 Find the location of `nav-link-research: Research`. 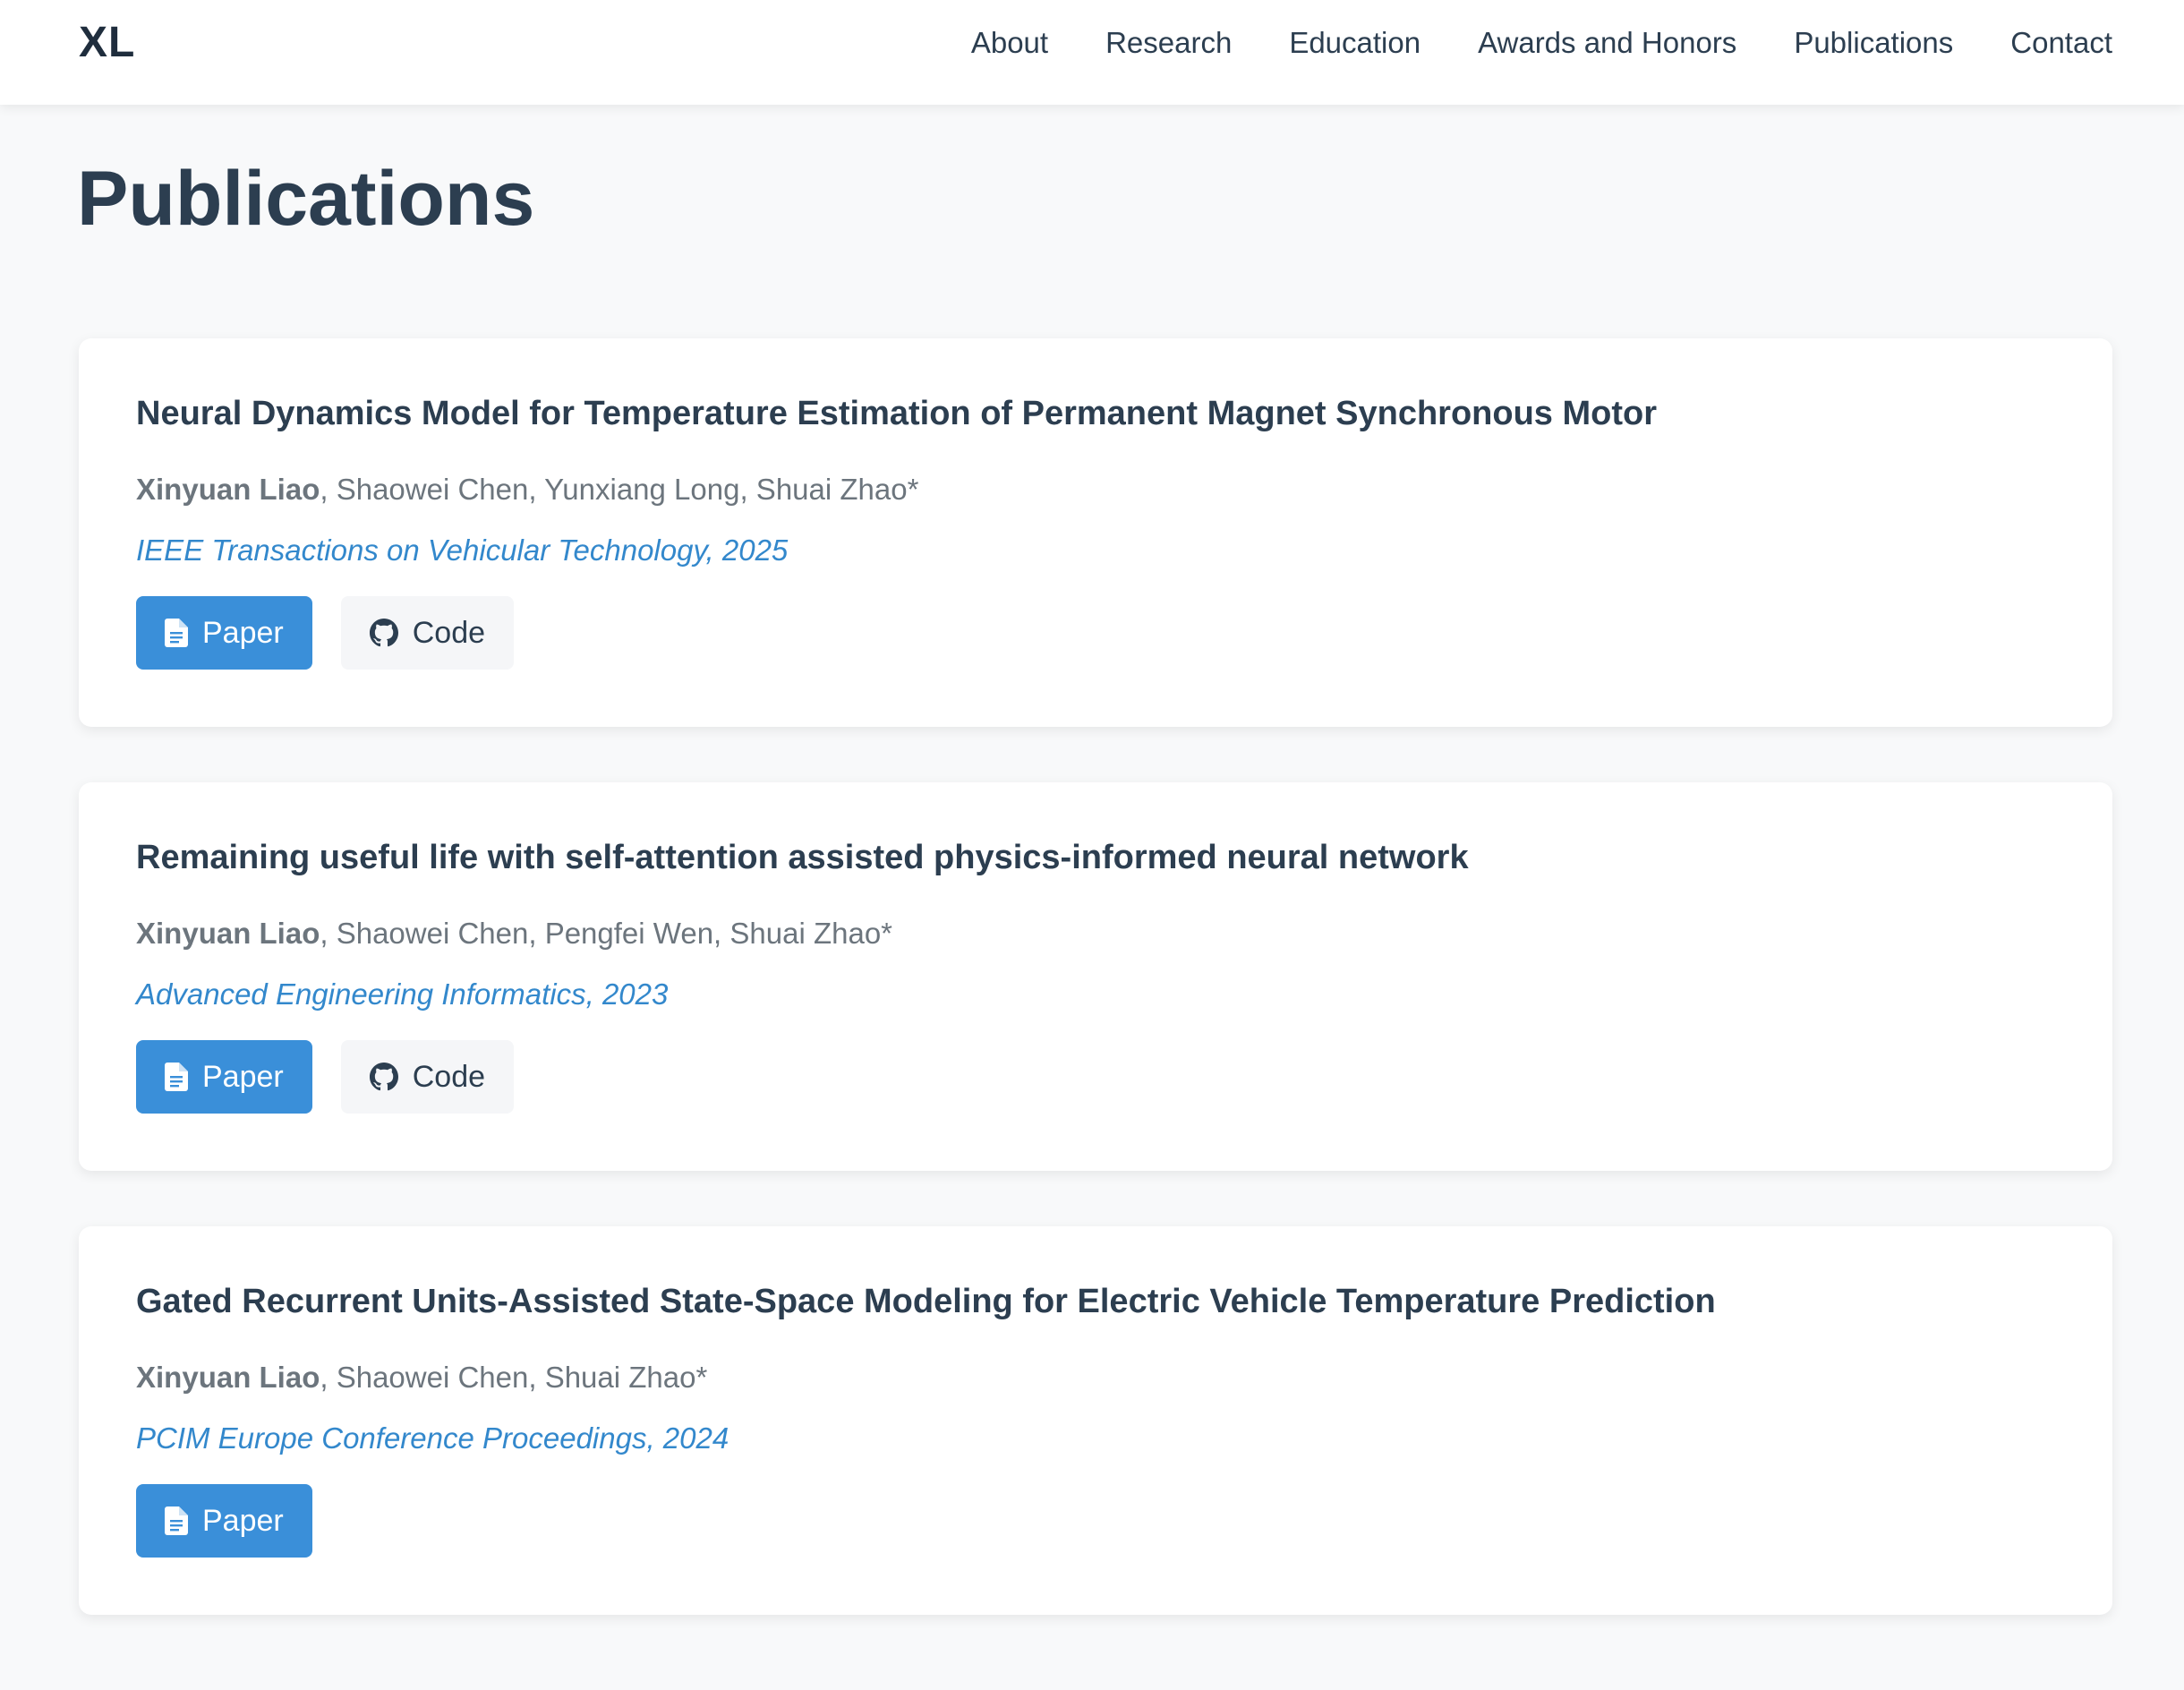

nav-link-research: Research is located at coordinates (1168, 43).